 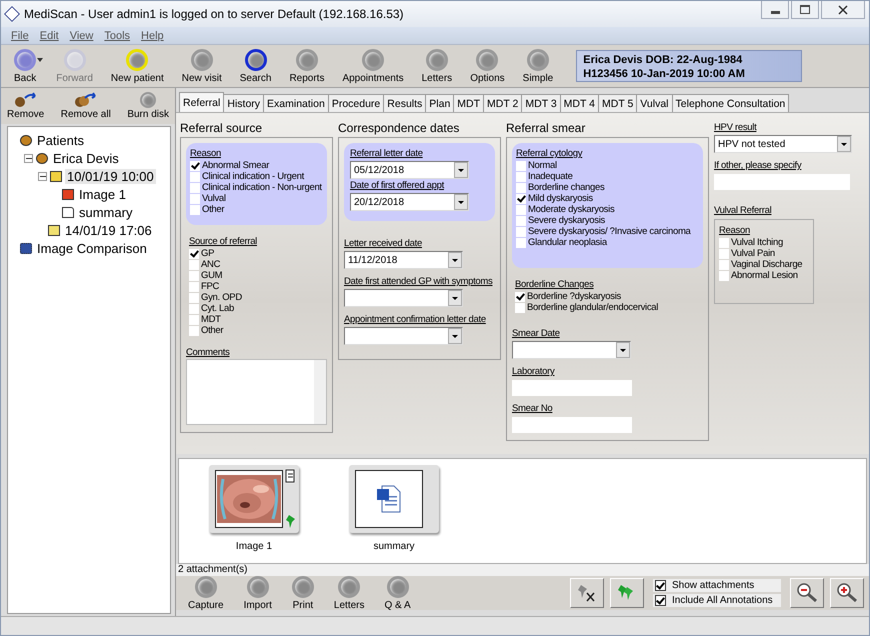 I want to click on checkbox: Severe dyskaryosis/ ?Invasive carcinoma, so click(x=608, y=231).